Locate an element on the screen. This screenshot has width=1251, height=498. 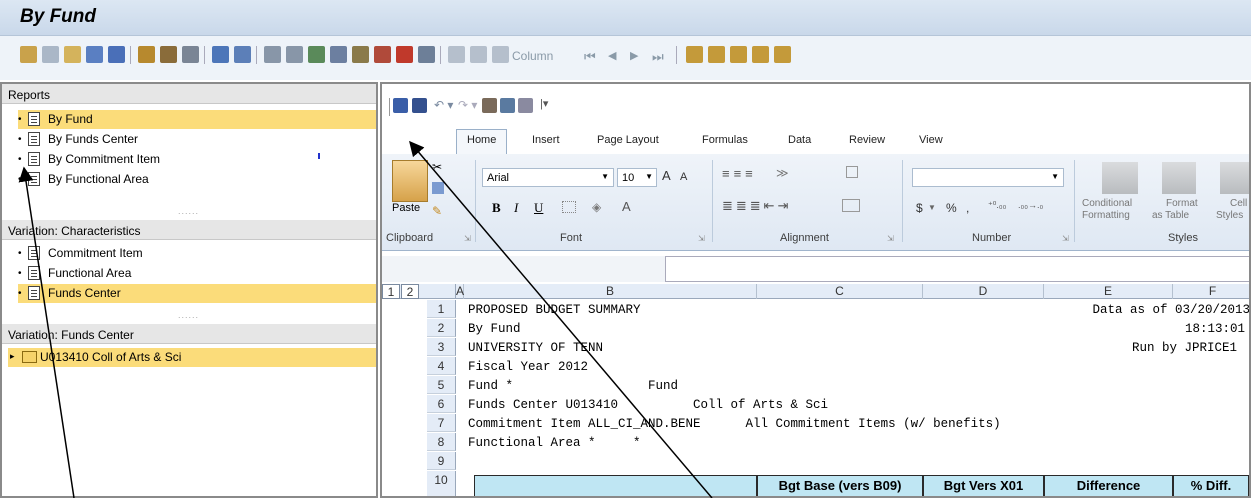
col-f: F is located at coordinates (1211, 291).